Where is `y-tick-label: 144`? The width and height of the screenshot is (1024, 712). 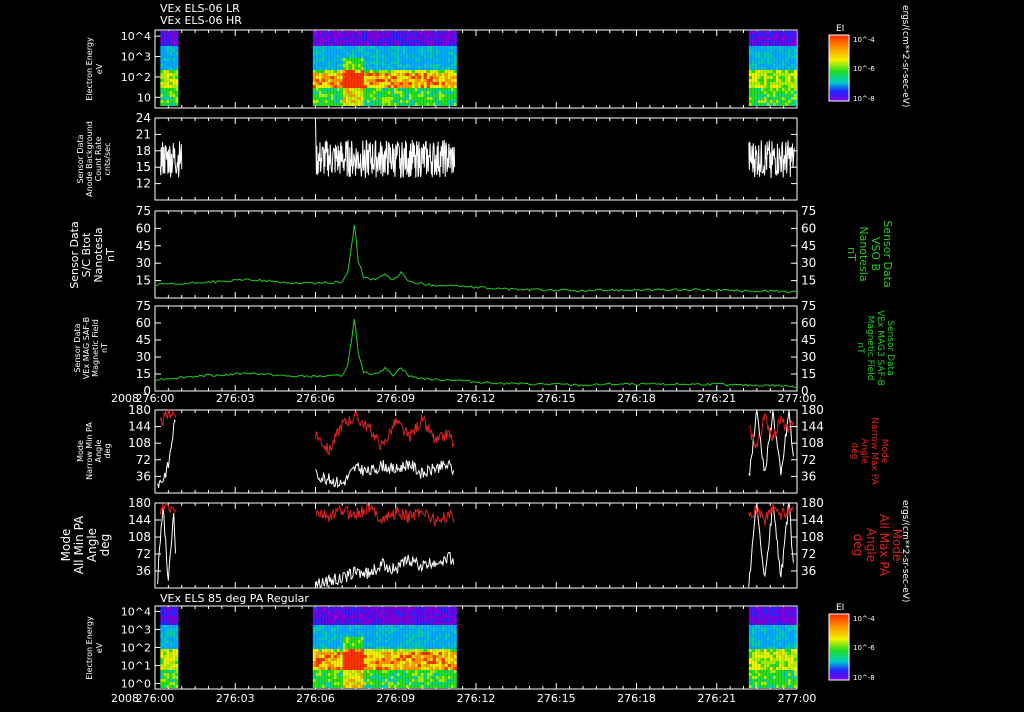 y-tick-label: 144 is located at coordinates (139, 427).